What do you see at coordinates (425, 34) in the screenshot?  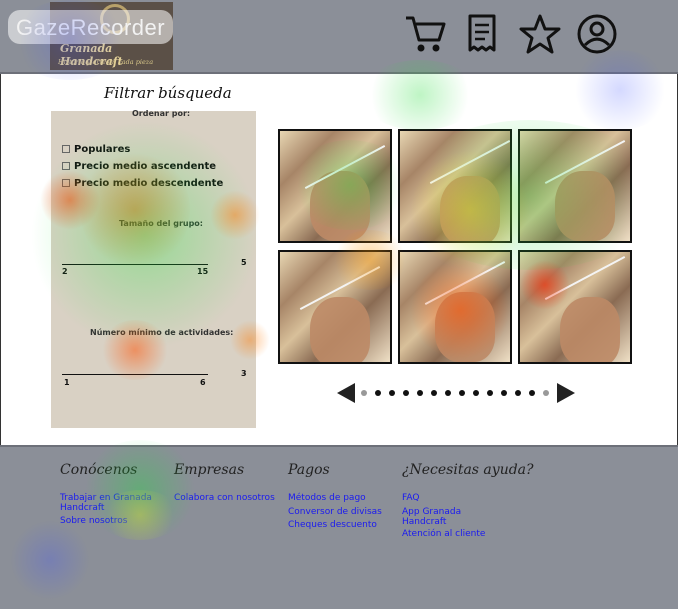 I see `cart-icon` at bounding box center [425, 34].